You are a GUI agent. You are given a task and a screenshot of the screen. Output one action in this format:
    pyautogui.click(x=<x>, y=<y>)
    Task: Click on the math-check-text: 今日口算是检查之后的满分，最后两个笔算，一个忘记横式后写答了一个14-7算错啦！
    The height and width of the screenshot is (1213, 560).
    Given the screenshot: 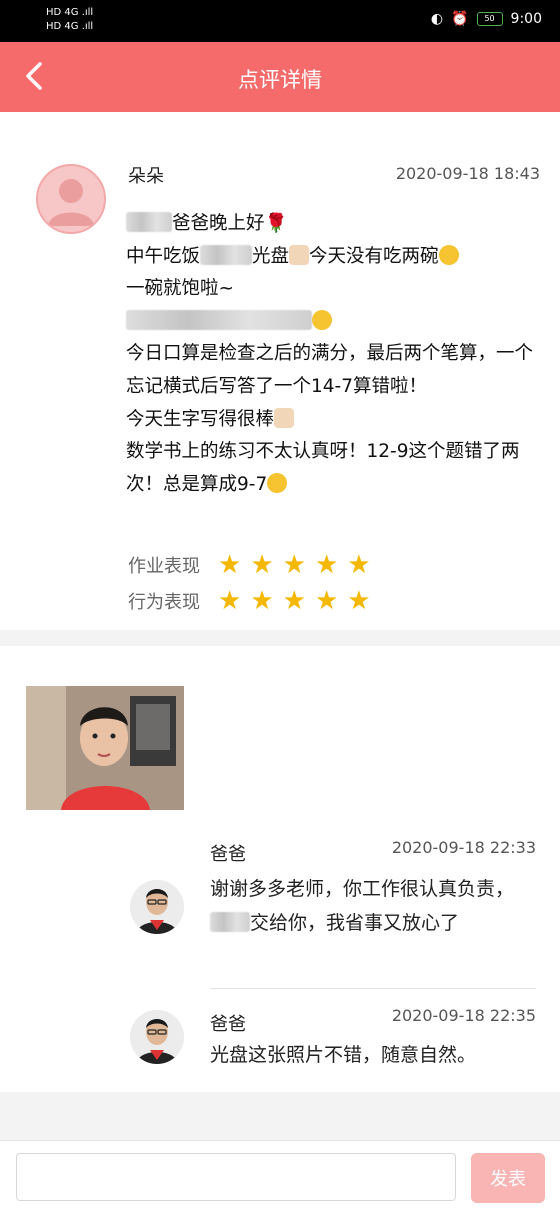 What is the action you would take?
    pyautogui.click(x=330, y=370)
    